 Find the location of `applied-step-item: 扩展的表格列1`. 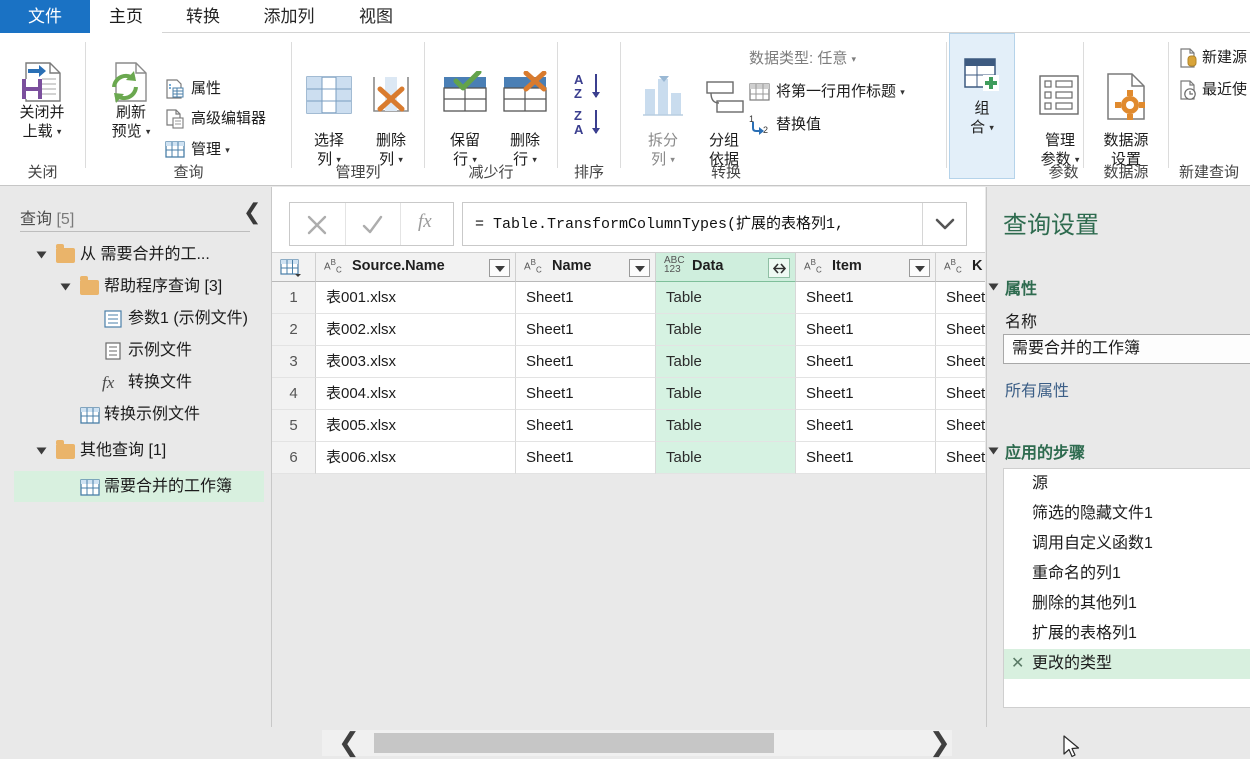

applied-step-item: 扩展的表格列1 is located at coordinates (1127, 634).